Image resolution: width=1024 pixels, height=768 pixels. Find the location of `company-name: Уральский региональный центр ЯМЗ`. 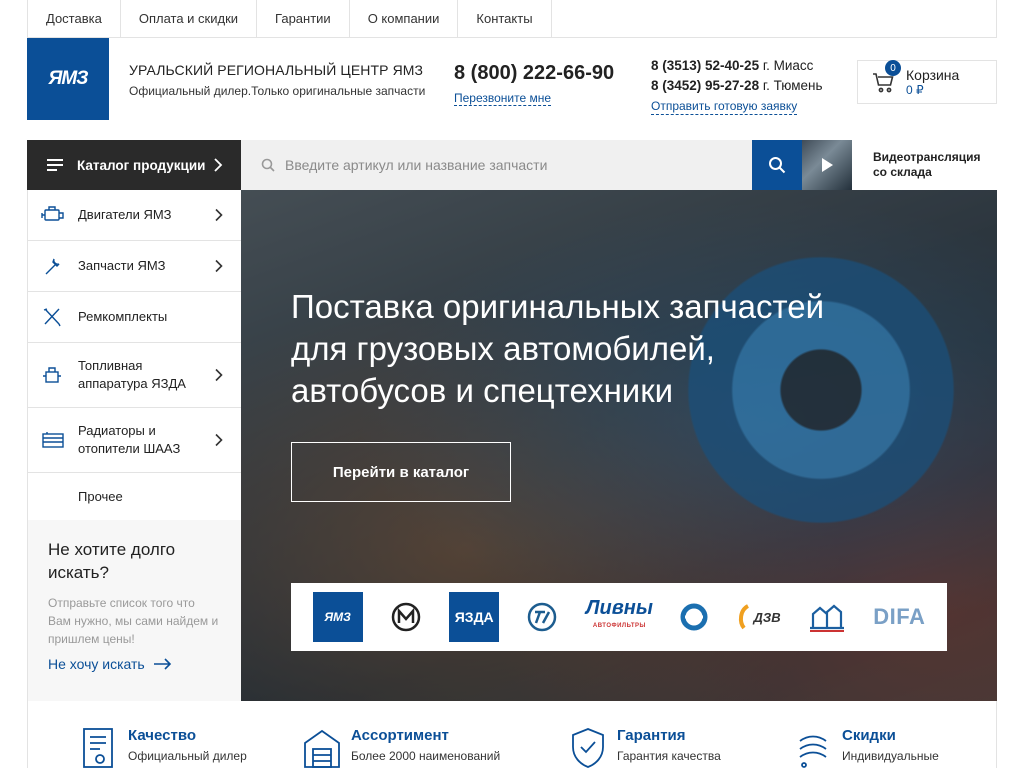

company-name: Уральский региональный центр ЯМЗ is located at coordinates (276, 70).